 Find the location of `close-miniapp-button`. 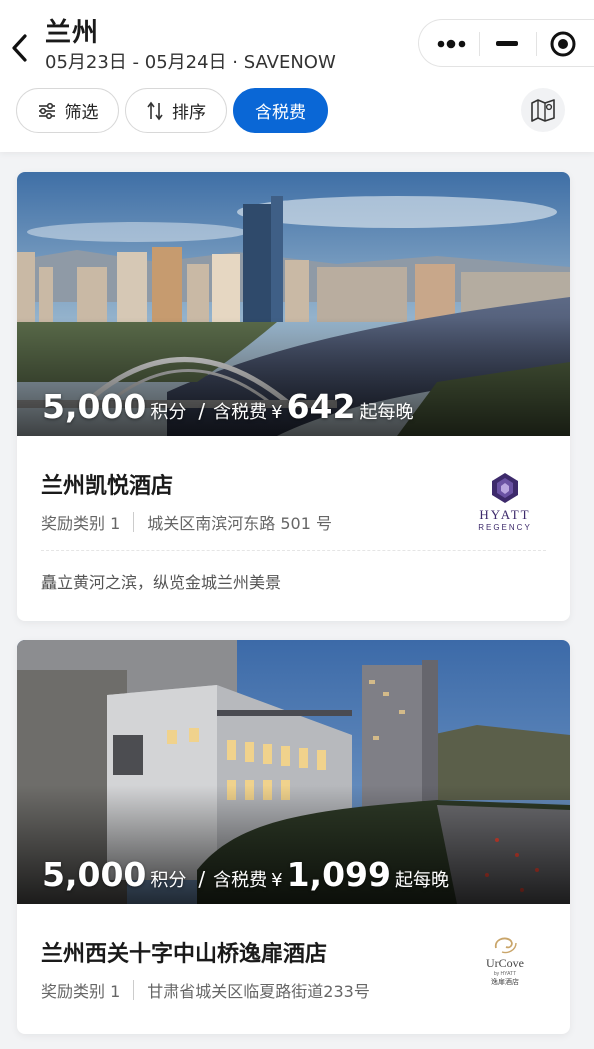

close-miniapp-button is located at coordinates (563, 44).